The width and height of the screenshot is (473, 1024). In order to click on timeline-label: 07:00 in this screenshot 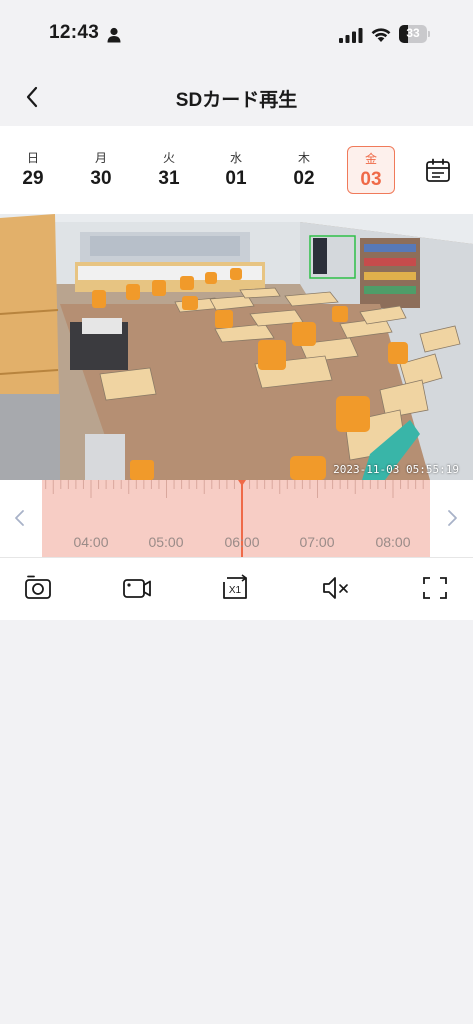, I will do `click(317, 542)`.